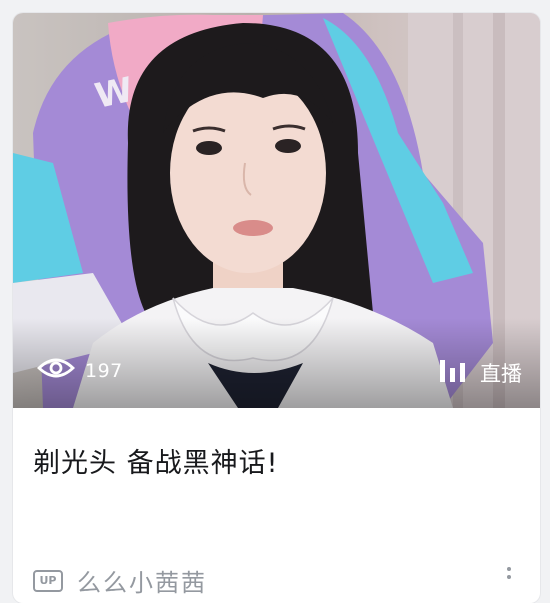  Describe the element at coordinates (509, 573) in the screenshot. I see `more-vertical-icon` at that location.